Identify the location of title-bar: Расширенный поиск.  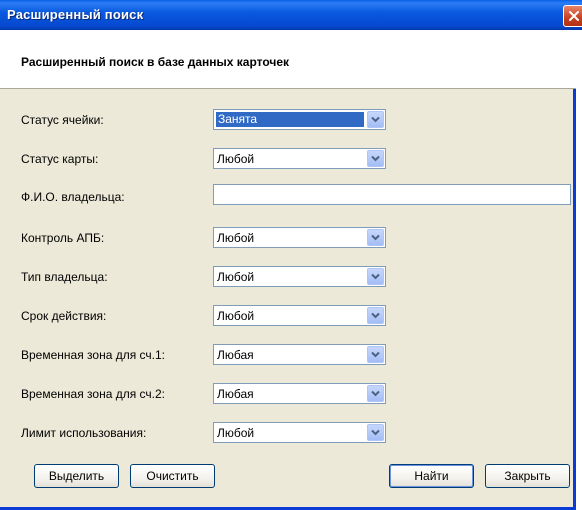
(291, 15).